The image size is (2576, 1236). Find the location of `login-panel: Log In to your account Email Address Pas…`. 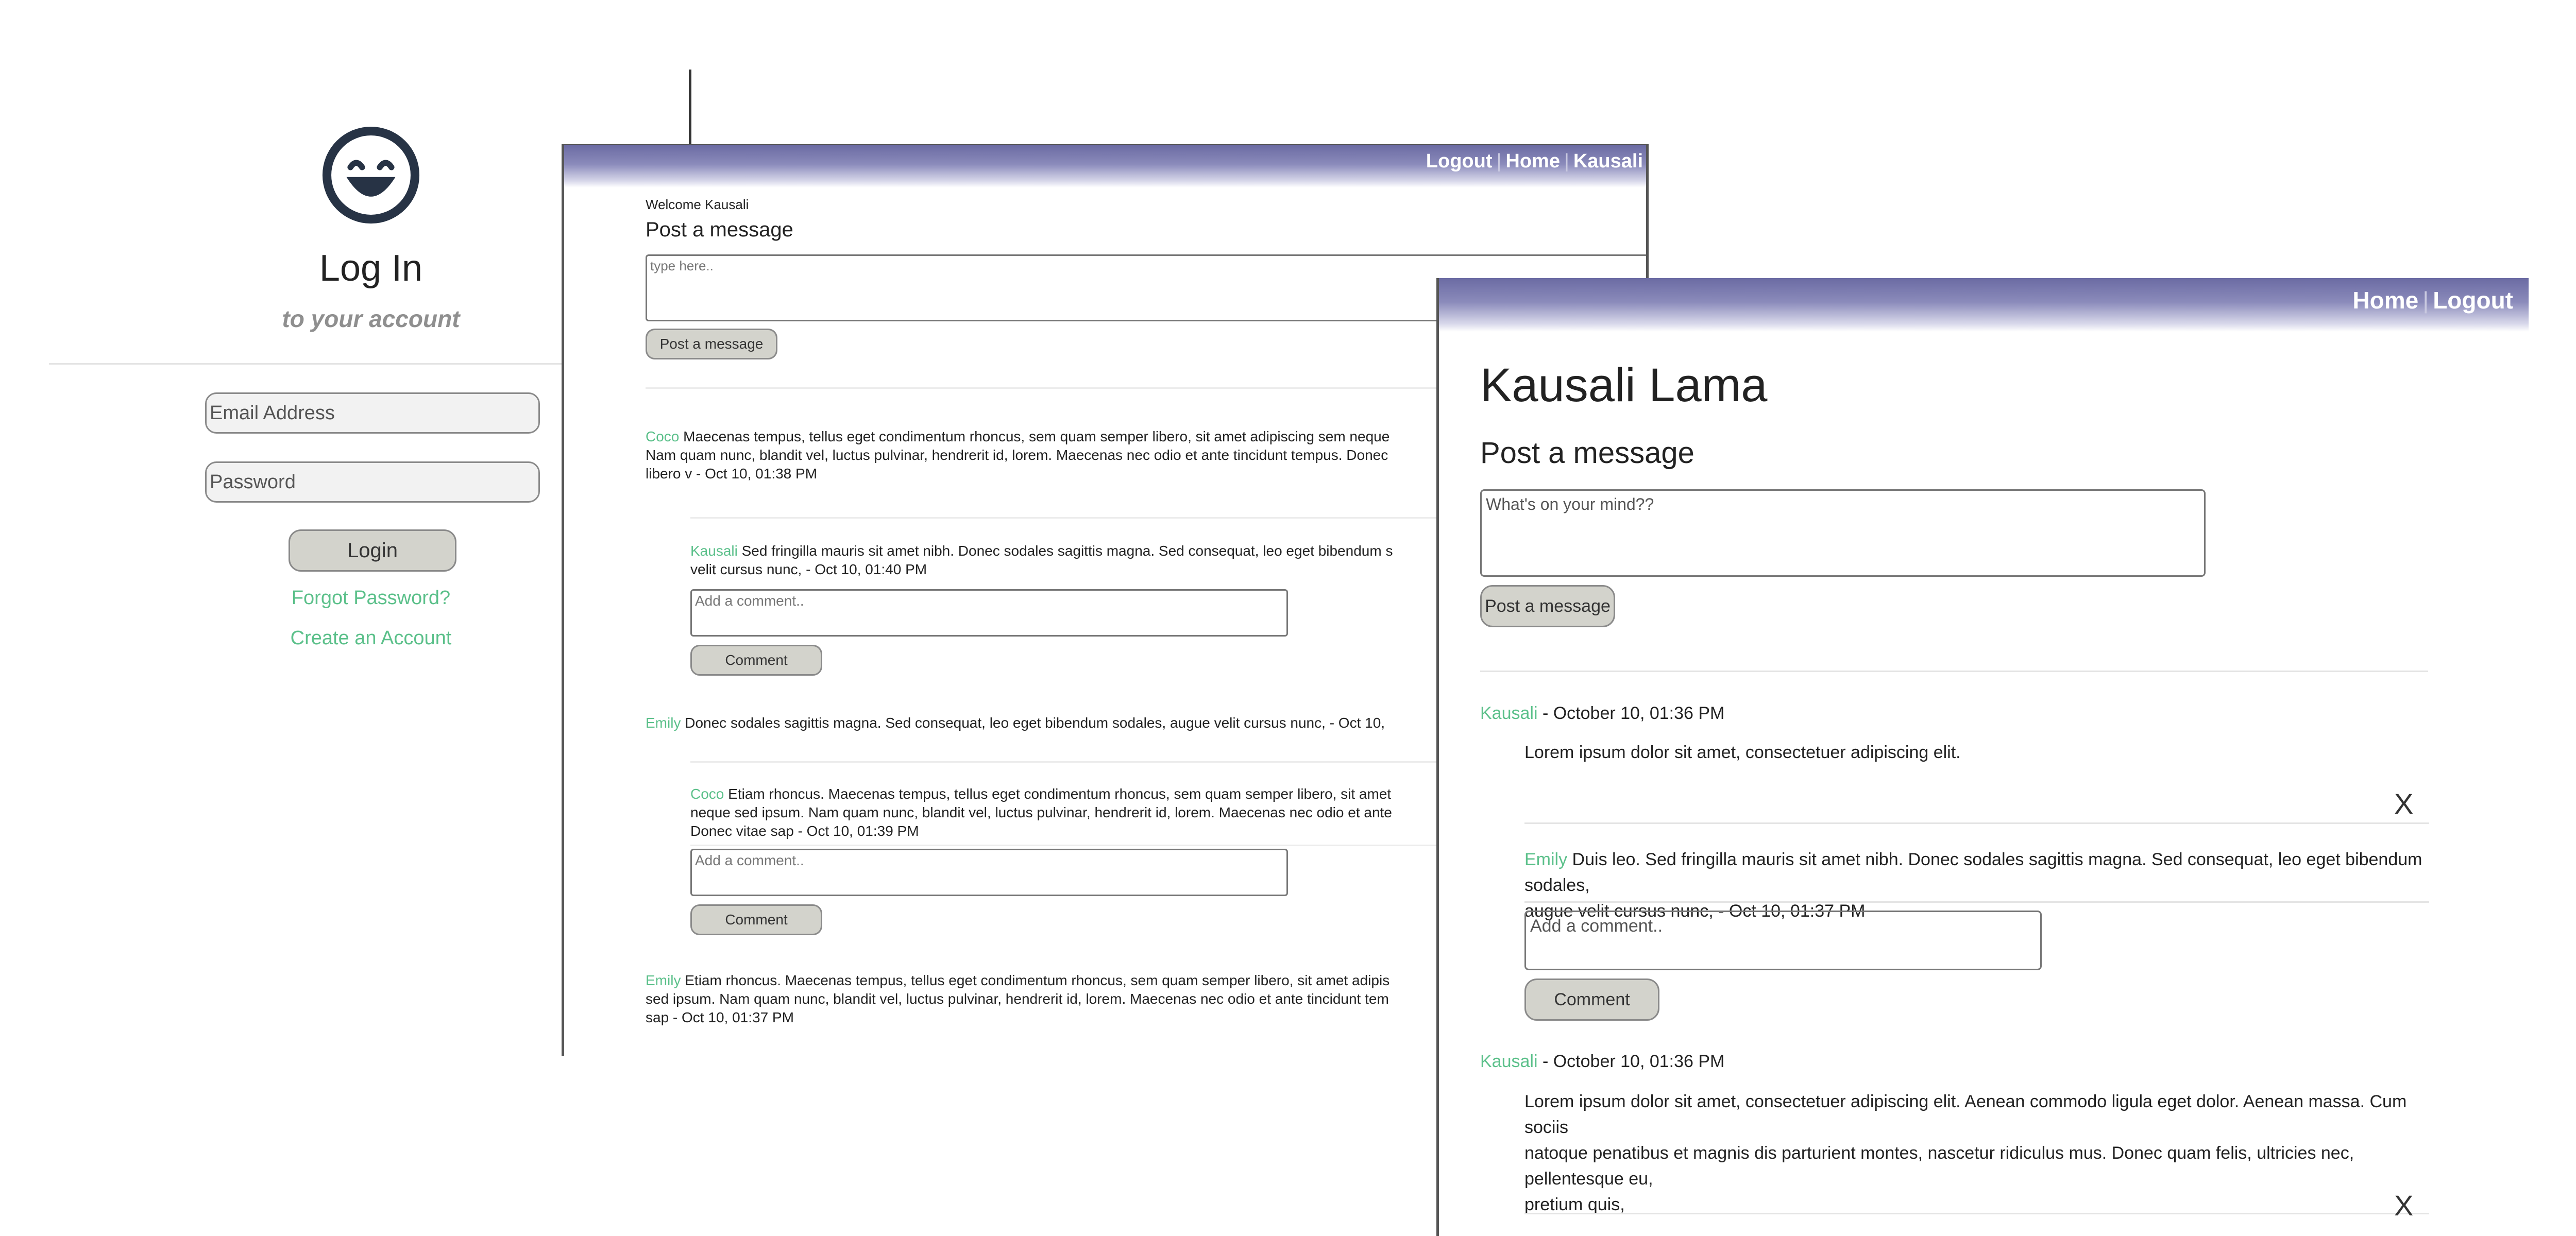

login-panel: Log In to your account Email Address Pas… is located at coordinates (283, 335).